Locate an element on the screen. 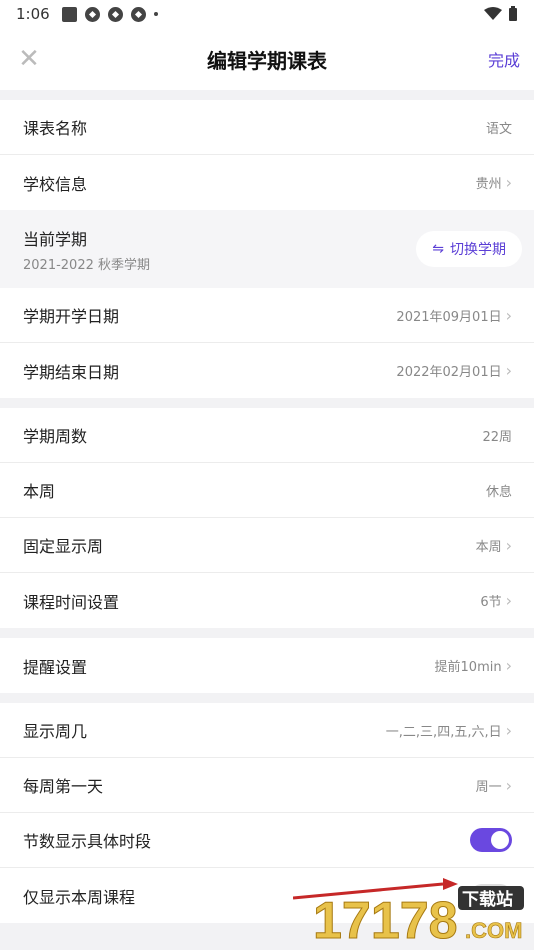  status-bar: 1:06 is located at coordinates (267, 14).